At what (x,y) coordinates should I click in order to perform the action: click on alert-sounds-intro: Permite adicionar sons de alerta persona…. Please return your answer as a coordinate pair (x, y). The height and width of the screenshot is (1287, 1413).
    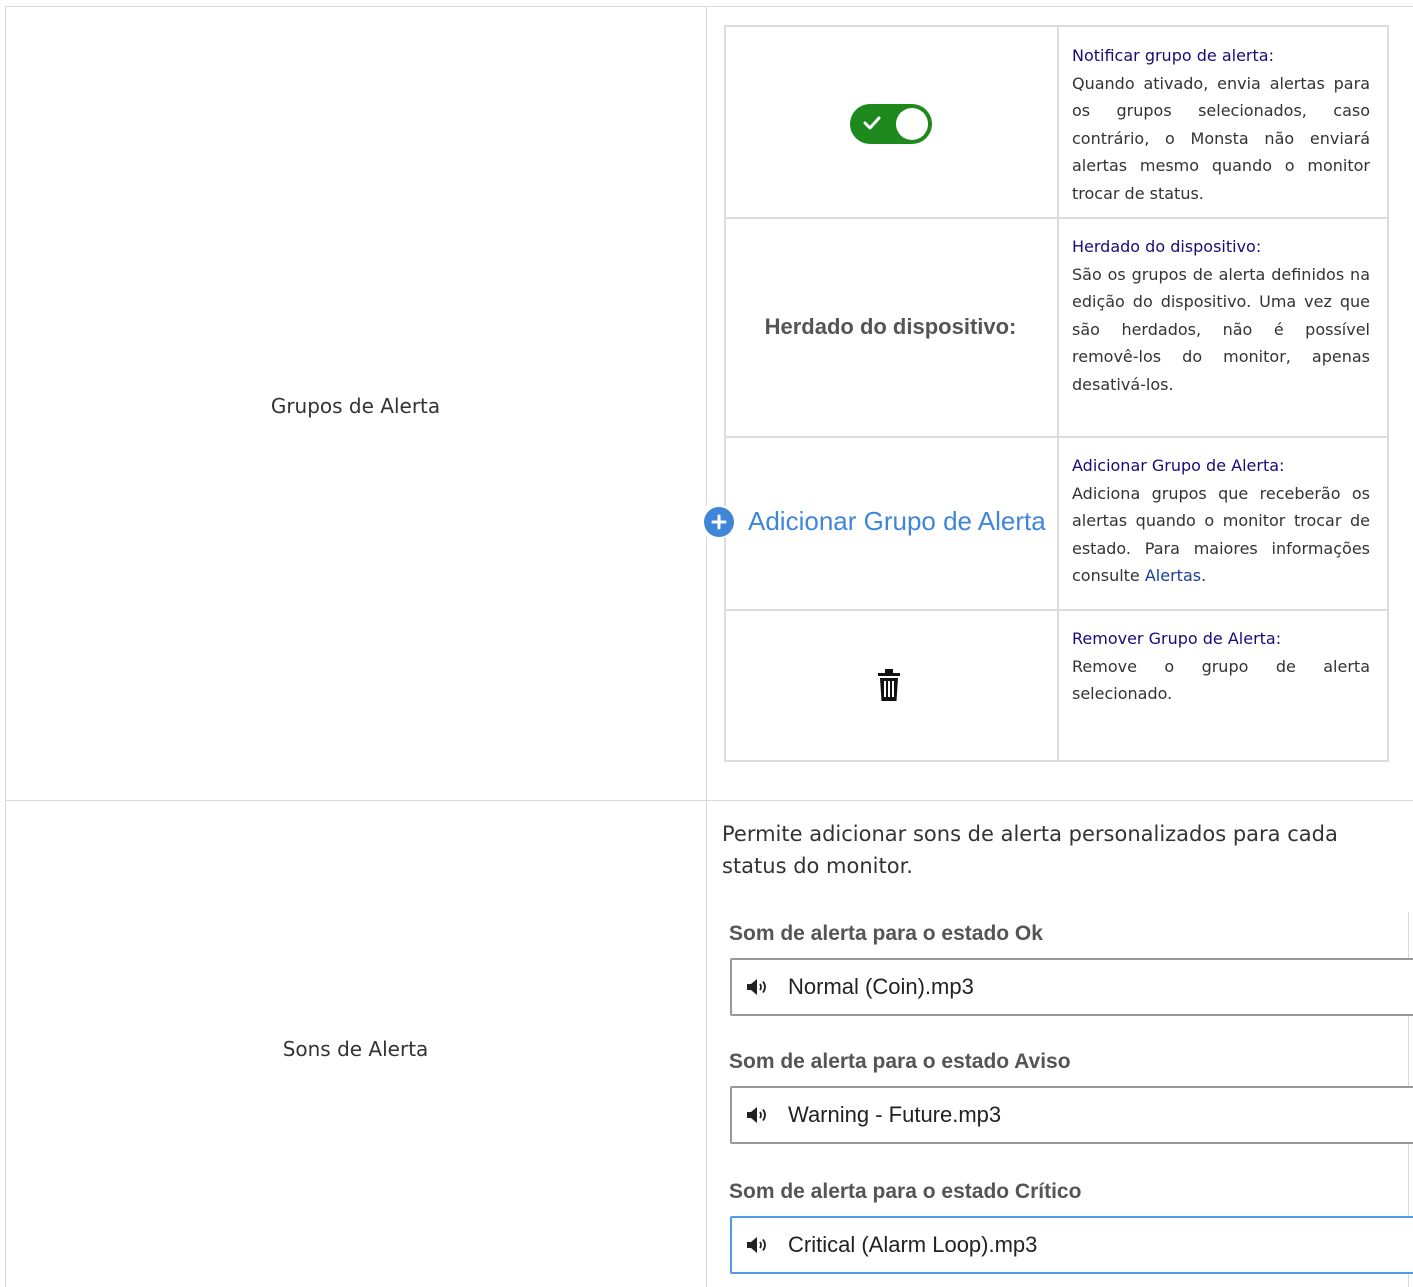
    Looking at the image, I should click on (1030, 850).